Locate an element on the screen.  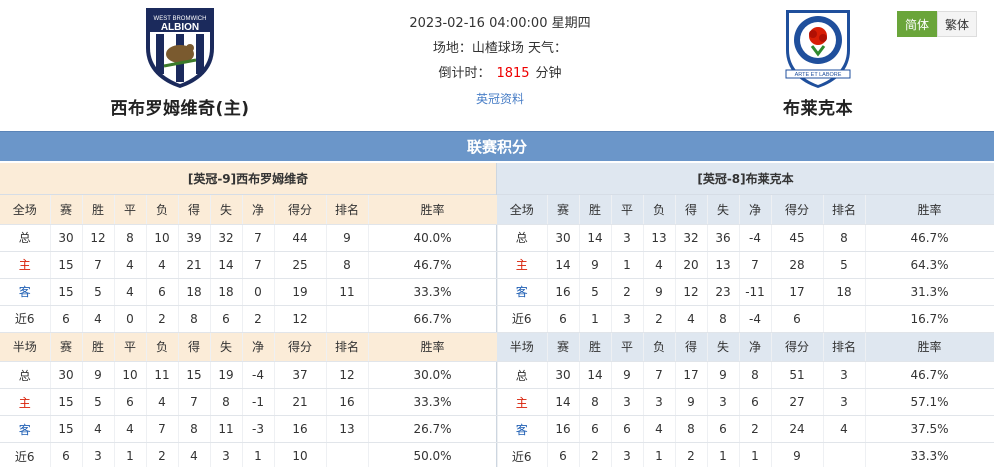
table-cell: 15 is located at coordinates (66, 429).